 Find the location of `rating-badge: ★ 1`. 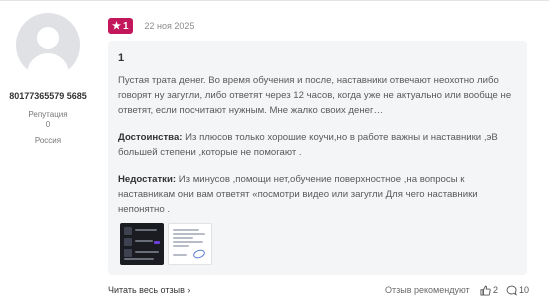

rating-badge: ★ 1 is located at coordinates (120, 26).